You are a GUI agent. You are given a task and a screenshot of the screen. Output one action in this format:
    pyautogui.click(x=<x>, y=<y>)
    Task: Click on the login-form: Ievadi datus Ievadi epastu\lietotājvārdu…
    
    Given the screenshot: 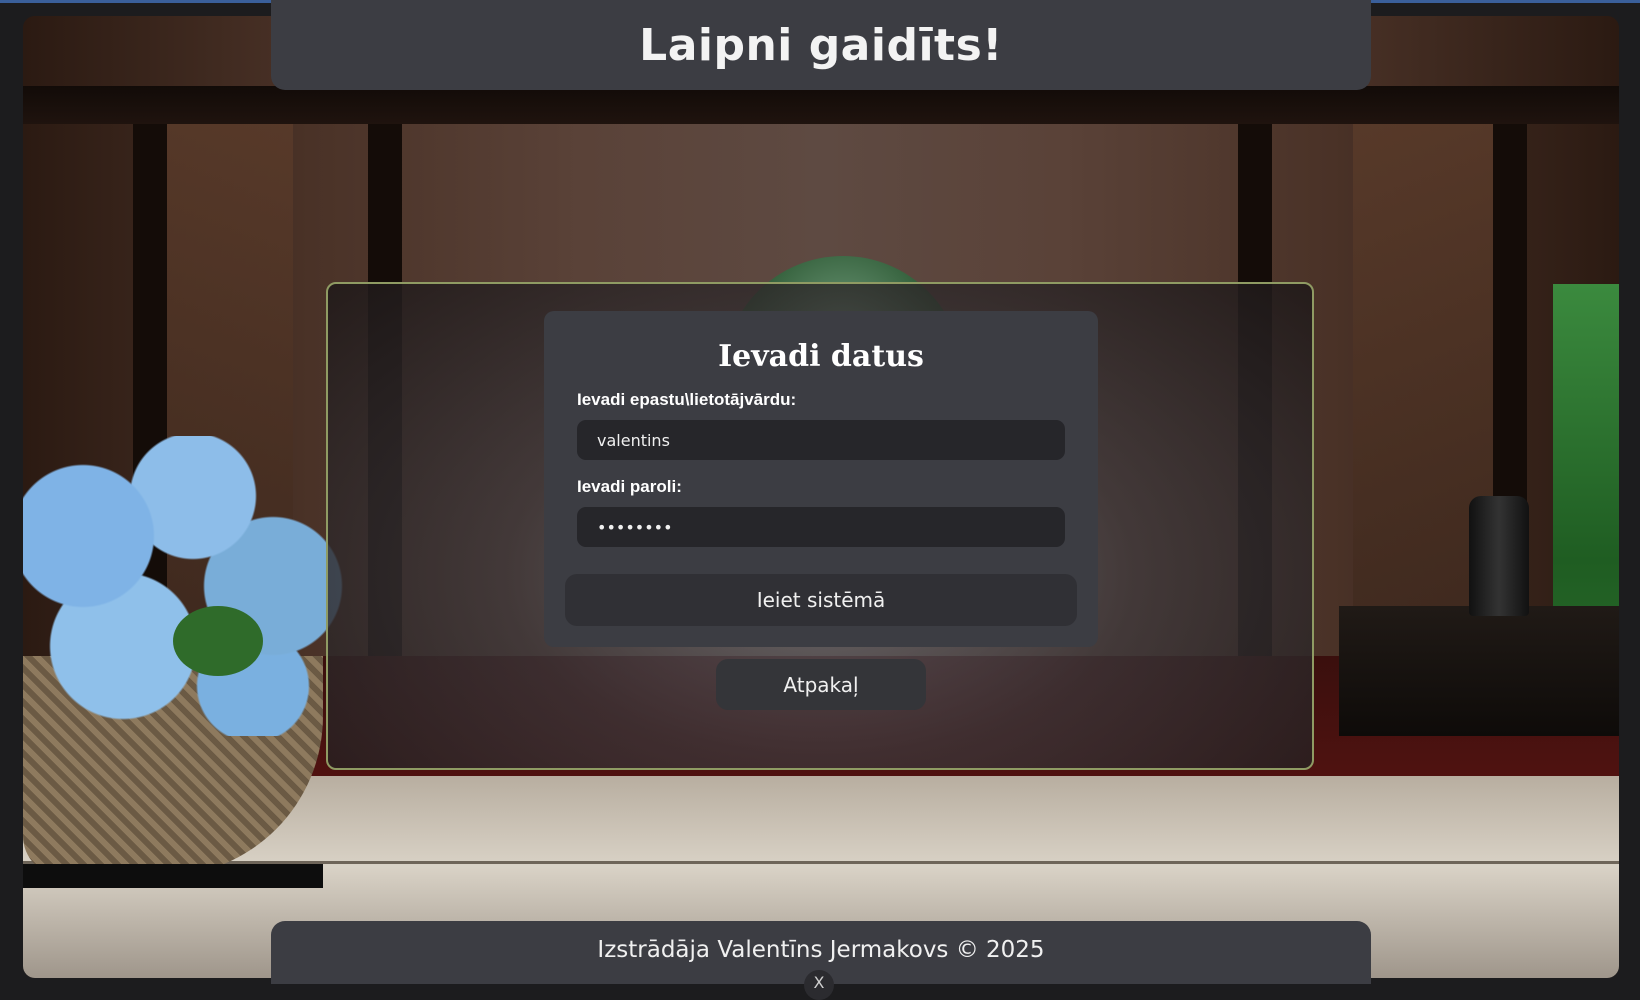 What is the action you would take?
    pyautogui.click(x=821, y=479)
    